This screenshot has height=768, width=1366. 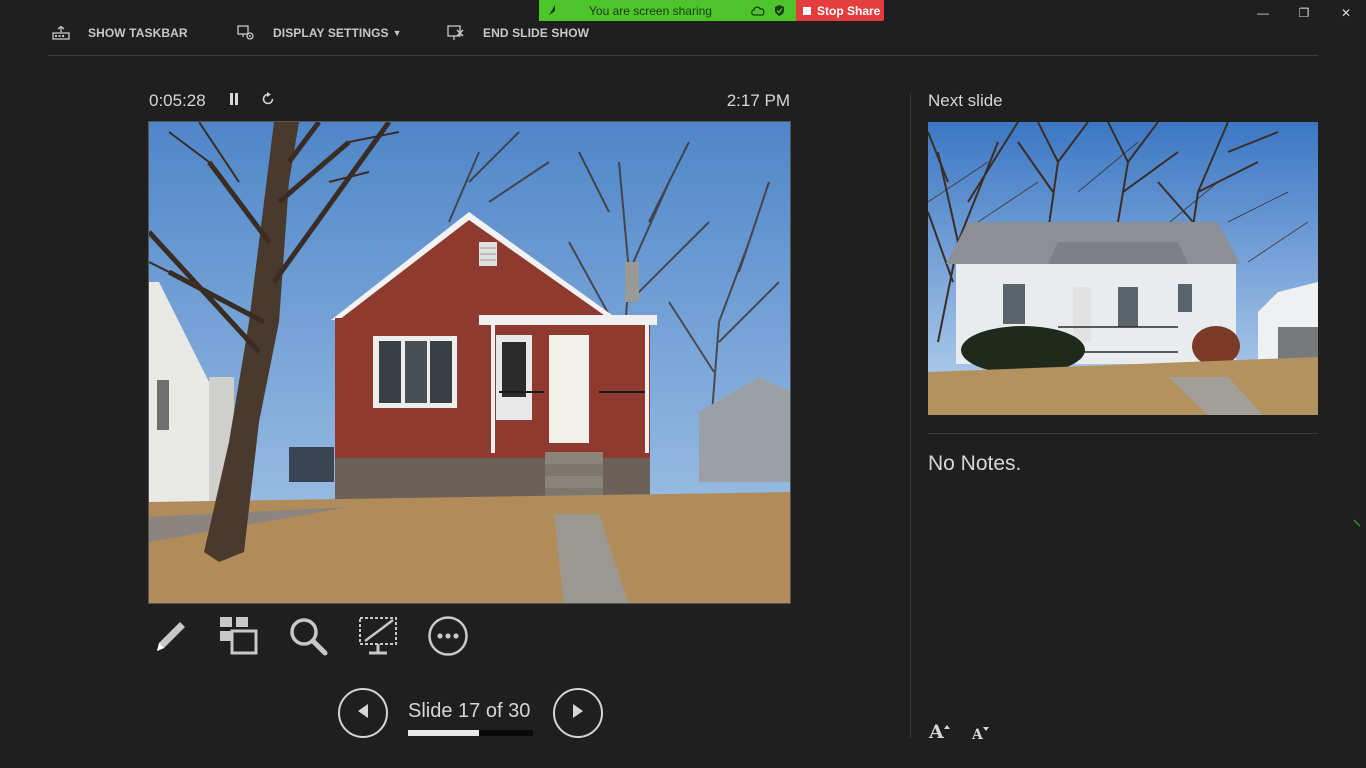 I want to click on minimize-button: —, so click(x=1263, y=13).